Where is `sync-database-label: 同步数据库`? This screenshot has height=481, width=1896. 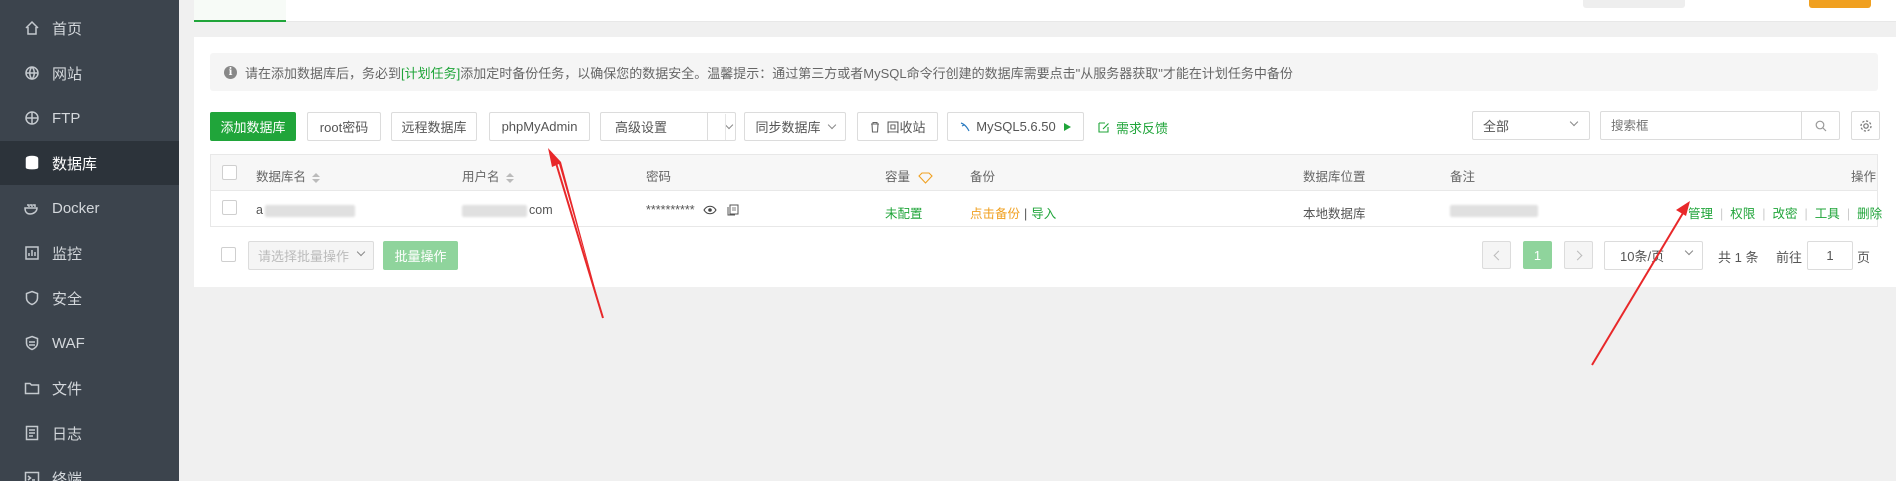
sync-database-label: 同步数据库 is located at coordinates (788, 127).